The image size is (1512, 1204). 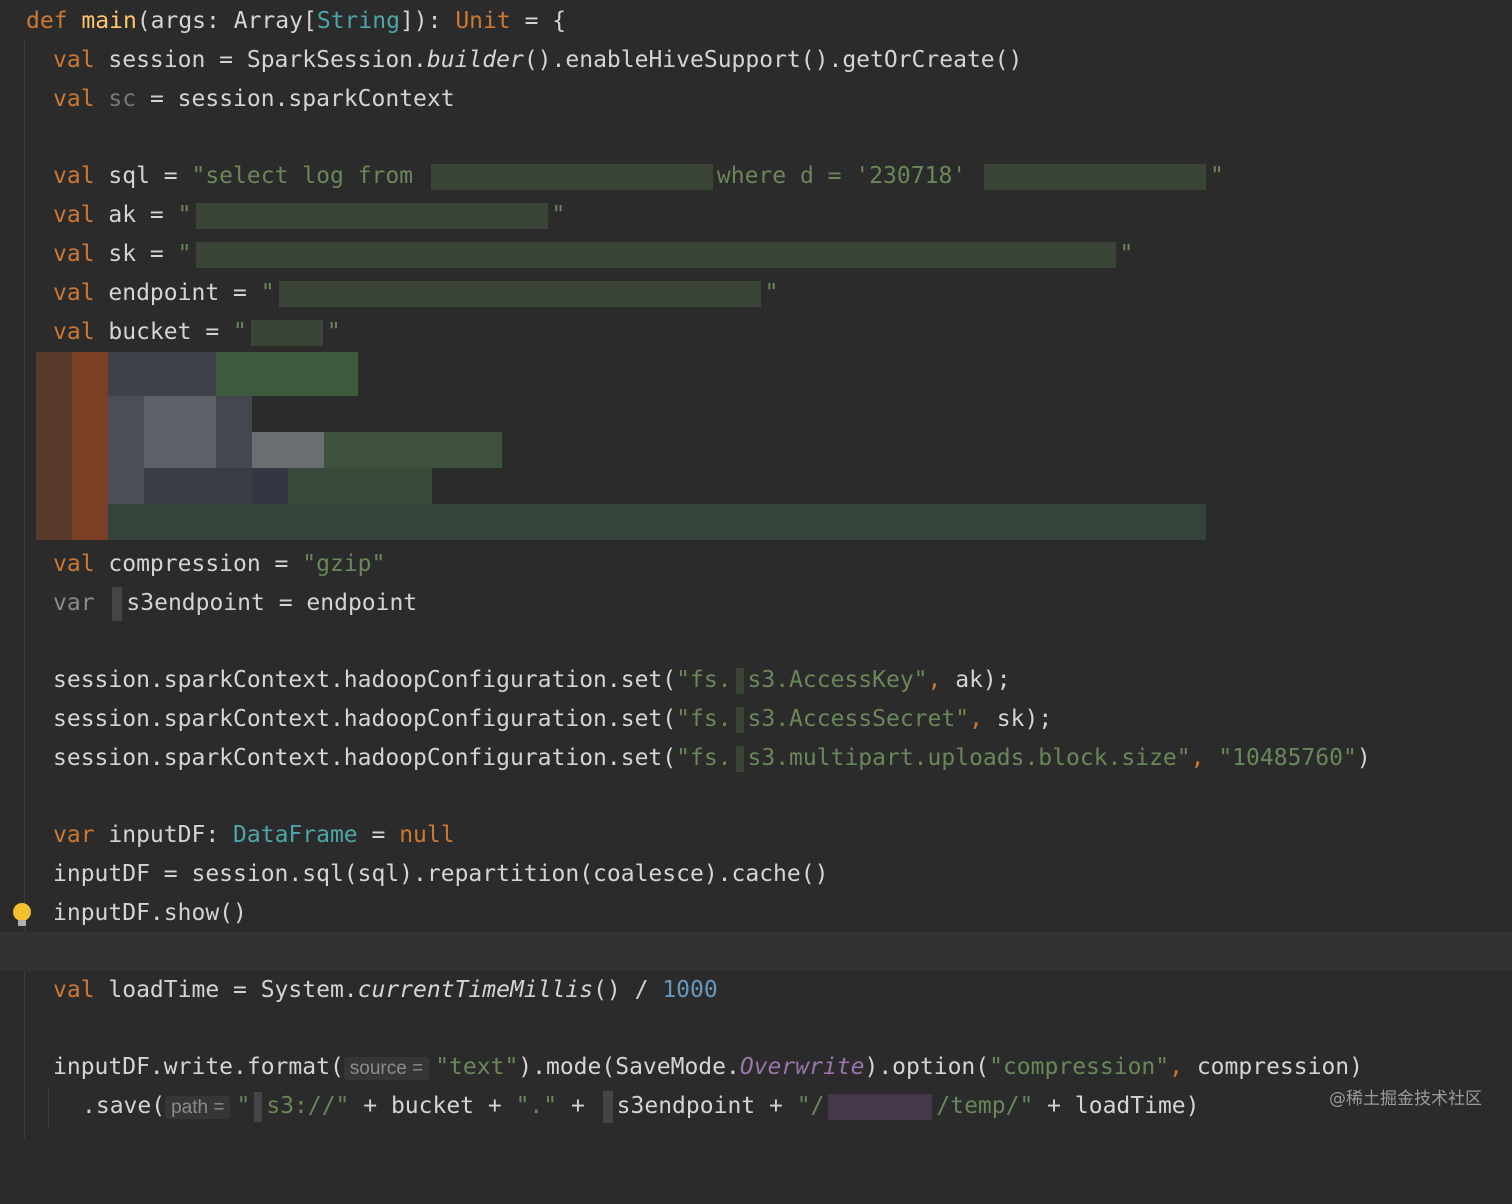 What do you see at coordinates (756, 835) in the screenshot?
I see `code-line: var inputDF: DataFrame = null` at bounding box center [756, 835].